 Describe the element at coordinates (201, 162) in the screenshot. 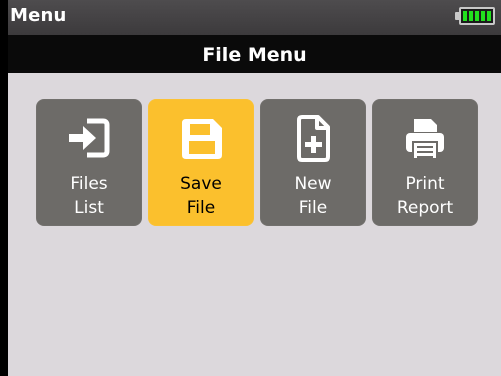

I see `save-file-button: Save File` at that location.